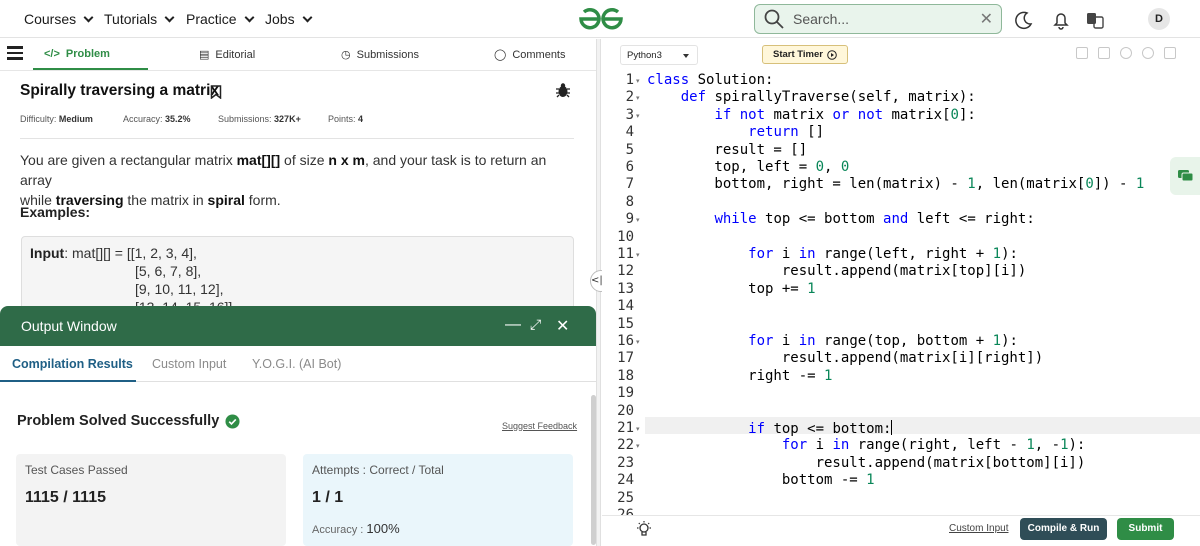 This screenshot has height=546, width=1200. Describe the element at coordinates (811, 97) in the screenshot. I see `code-line: def spirallyTraverse(self, matrix):` at that location.